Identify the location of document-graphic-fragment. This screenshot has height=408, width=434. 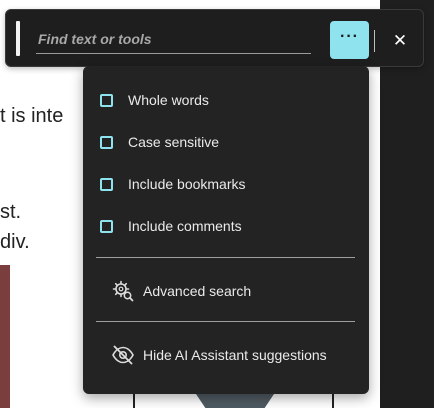
(235, 401).